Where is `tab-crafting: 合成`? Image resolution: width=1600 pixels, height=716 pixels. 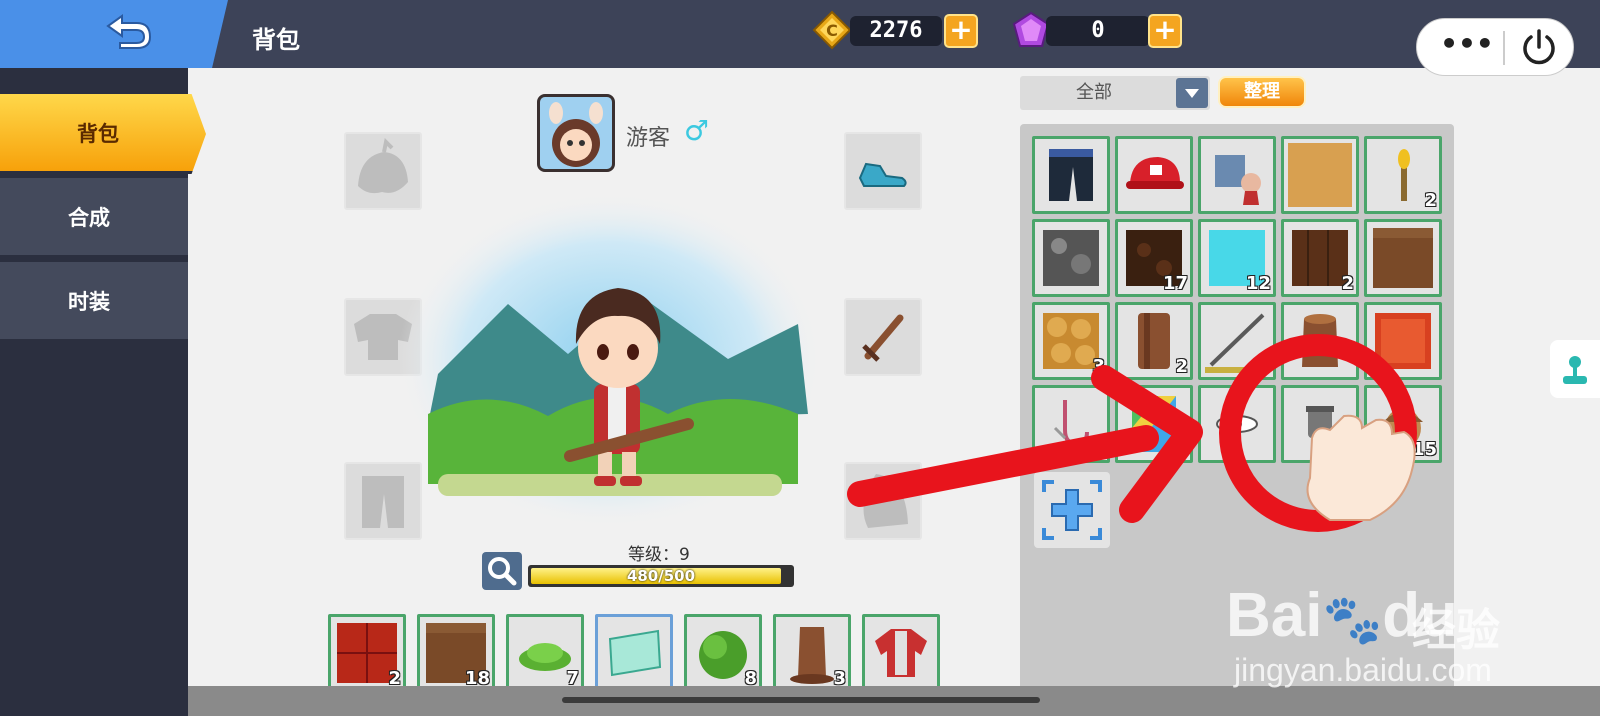 tab-crafting: 合成 is located at coordinates (94, 218).